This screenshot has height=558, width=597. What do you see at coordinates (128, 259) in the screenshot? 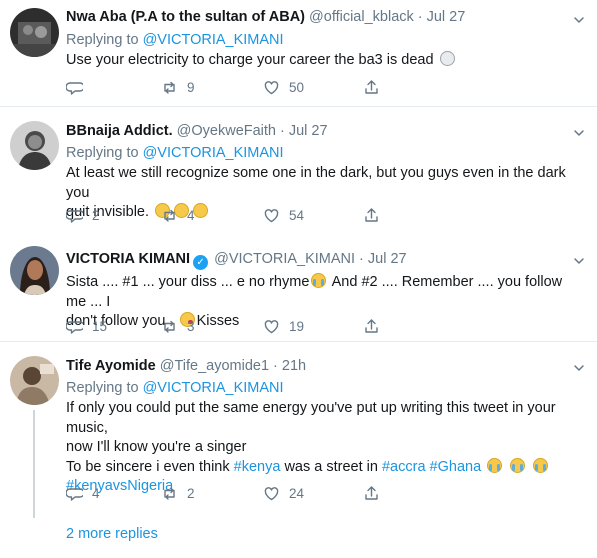
I see `display-name: VICTORIA KIMANI` at bounding box center [128, 259].